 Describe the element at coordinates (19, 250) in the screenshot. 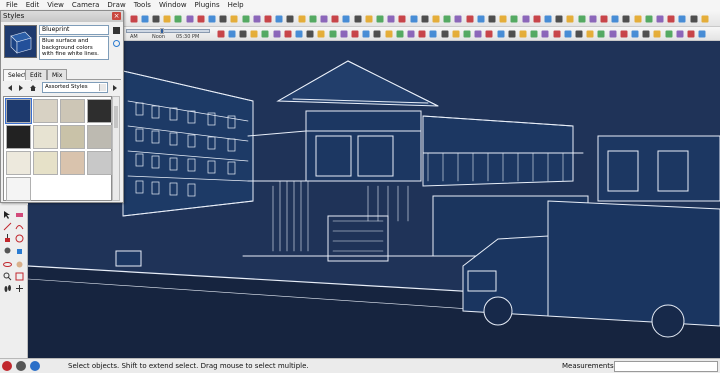

I see `paint-bucket-tool` at that location.